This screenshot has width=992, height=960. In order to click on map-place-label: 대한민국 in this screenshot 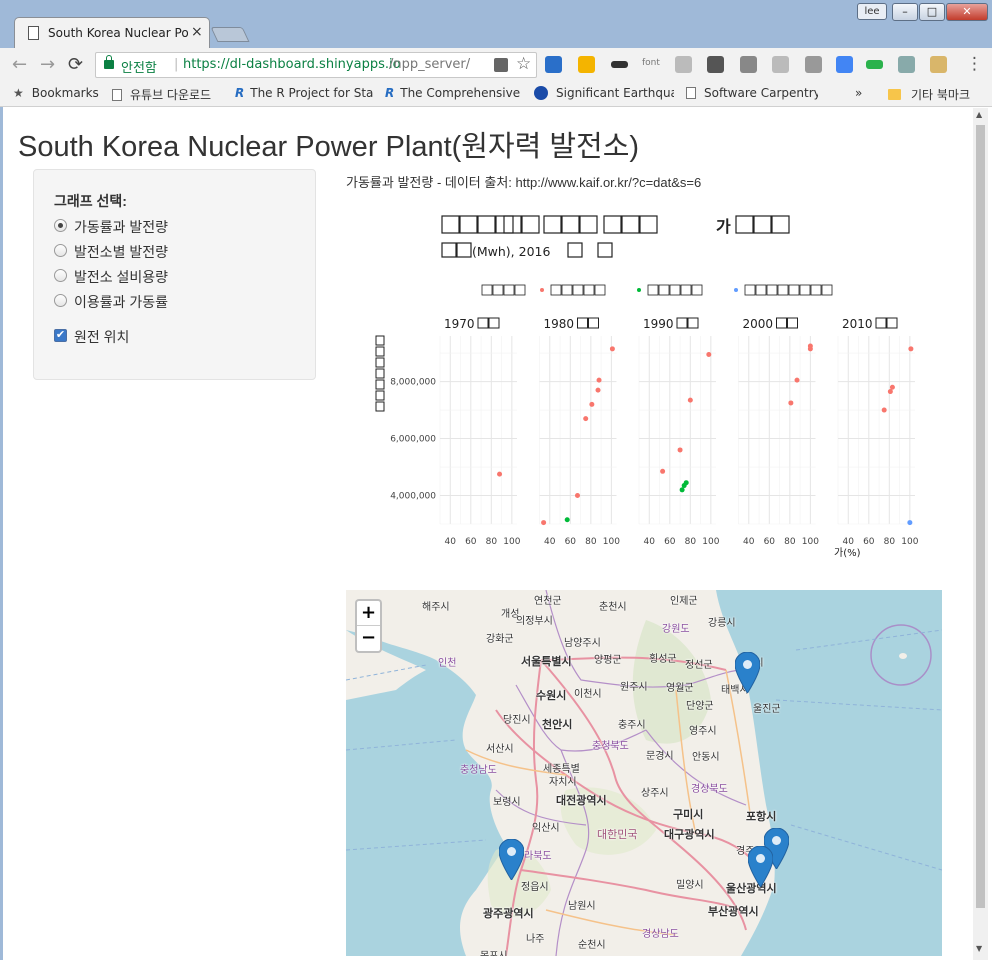, I will do `click(617, 834)`.